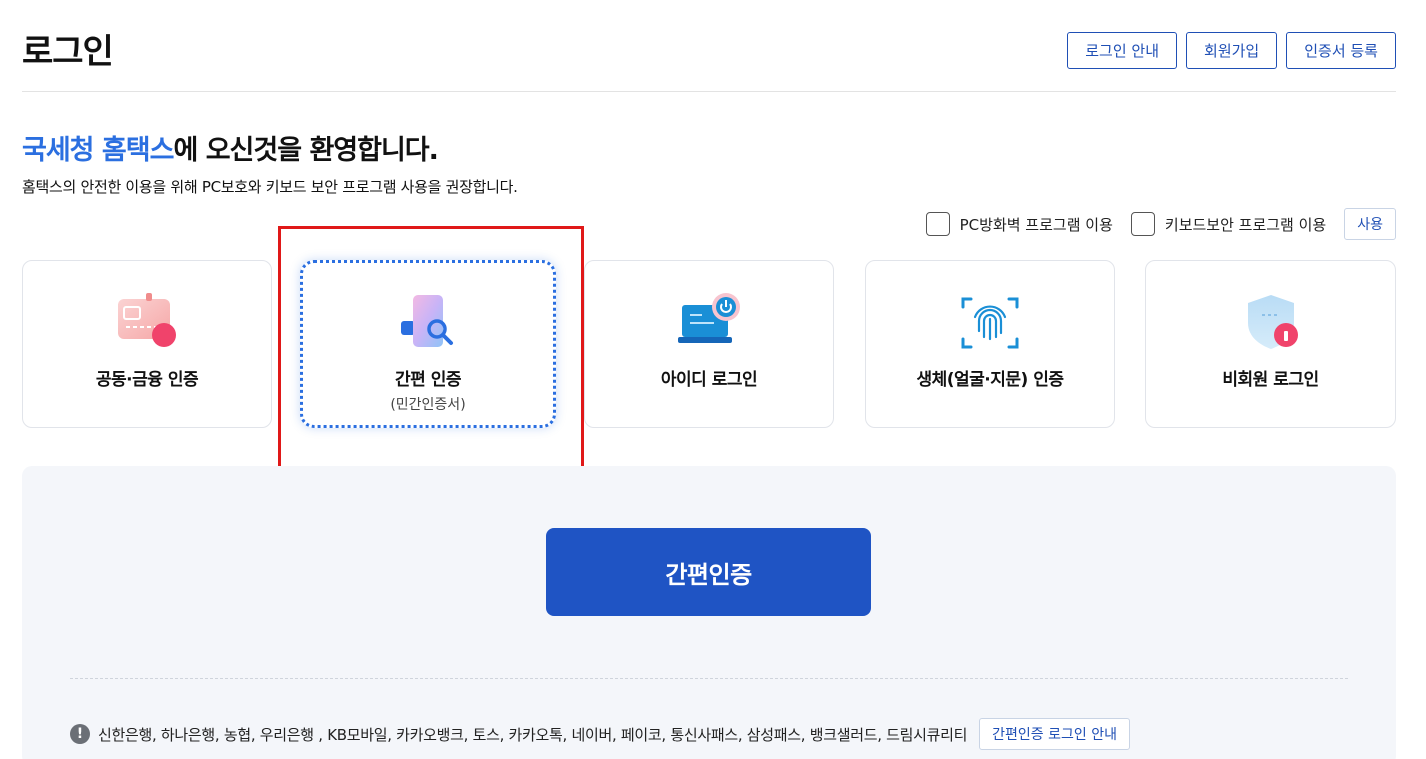 This screenshot has height=759, width=1426. Describe the element at coordinates (68, 52) in the screenshot. I see `page-title: 로그인` at that location.